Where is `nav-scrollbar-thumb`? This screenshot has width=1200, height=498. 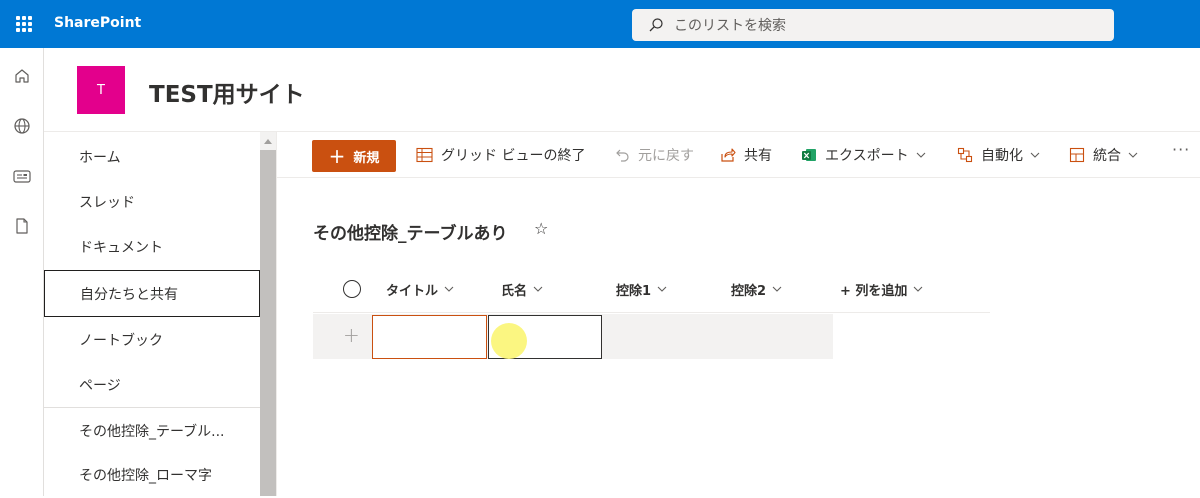 nav-scrollbar-thumb is located at coordinates (268, 323).